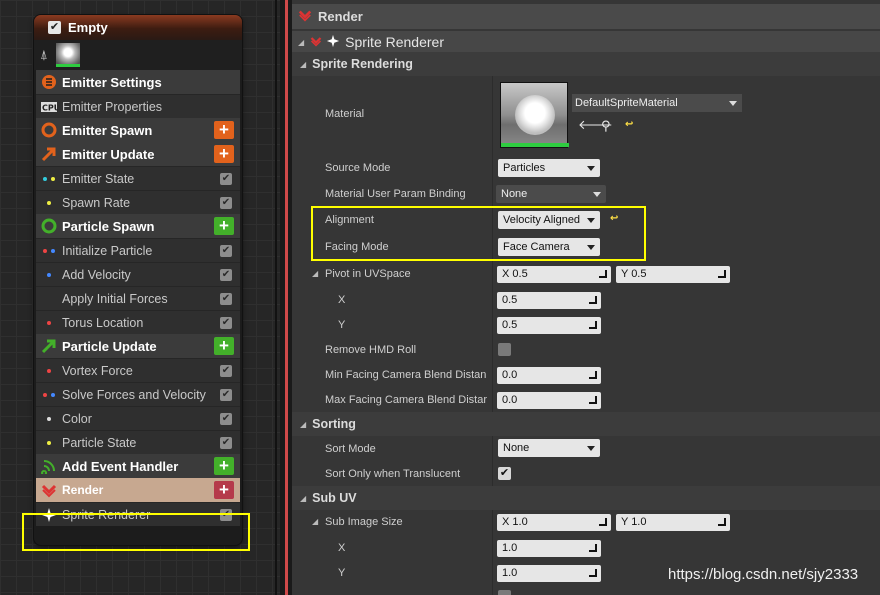 This screenshot has height=595, width=880. Describe the element at coordinates (138, 178) in the screenshot. I see `module-emitter-state: Emitter State ✔` at that location.